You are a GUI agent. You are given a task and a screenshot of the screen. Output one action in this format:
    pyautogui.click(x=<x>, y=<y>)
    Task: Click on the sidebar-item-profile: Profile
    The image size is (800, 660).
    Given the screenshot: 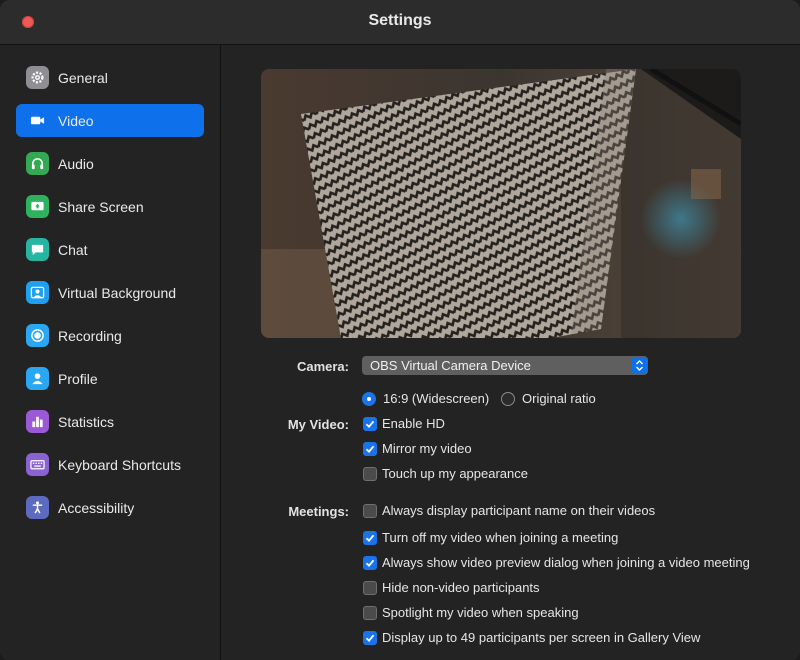 What is the action you would take?
    pyautogui.click(x=110, y=378)
    